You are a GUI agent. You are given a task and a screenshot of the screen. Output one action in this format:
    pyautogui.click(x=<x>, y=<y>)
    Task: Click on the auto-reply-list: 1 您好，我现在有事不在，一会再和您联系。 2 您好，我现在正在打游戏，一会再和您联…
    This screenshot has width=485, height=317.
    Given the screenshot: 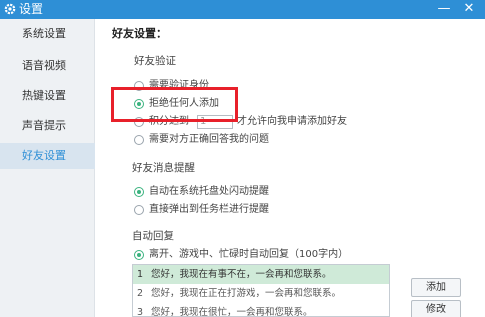 What is the action you would take?
    pyautogui.click(x=261, y=290)
    